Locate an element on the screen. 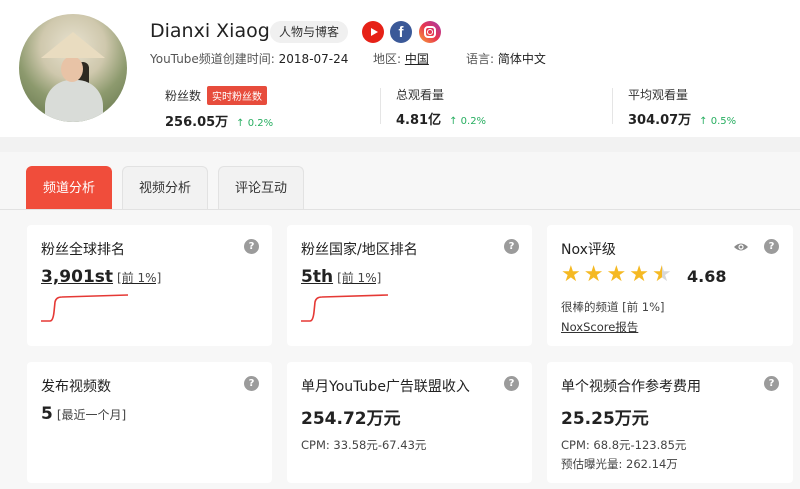 The image size is (800, 489). avatar is located at coordinates (73, 68).